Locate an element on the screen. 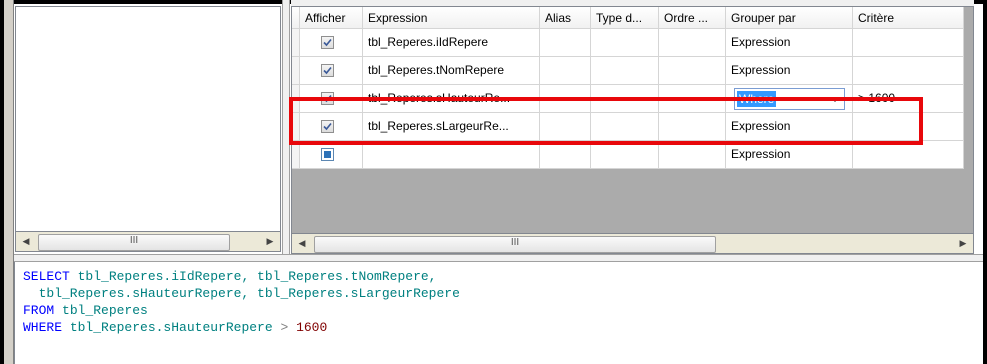  sql-pane-splitter is located at coordinates (498, 258).